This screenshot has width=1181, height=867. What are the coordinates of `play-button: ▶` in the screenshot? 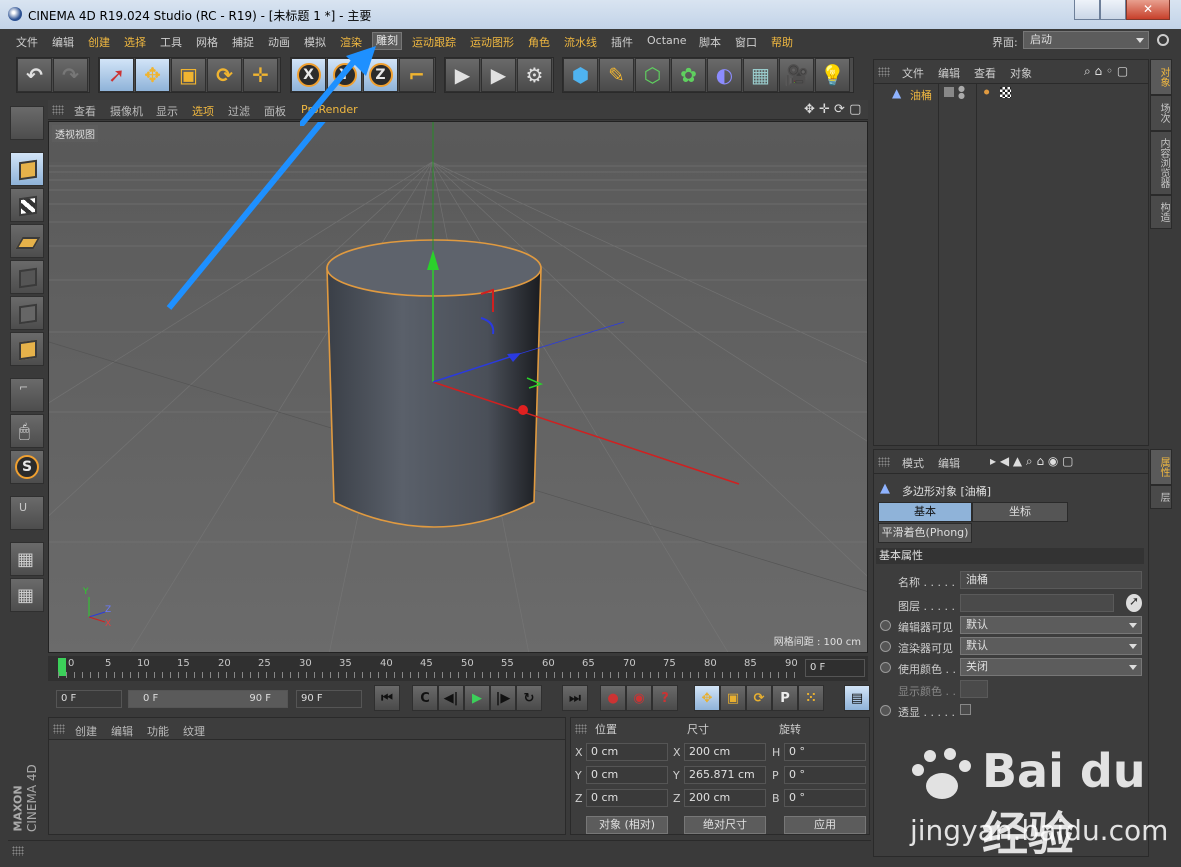 It's located at (477, 698).